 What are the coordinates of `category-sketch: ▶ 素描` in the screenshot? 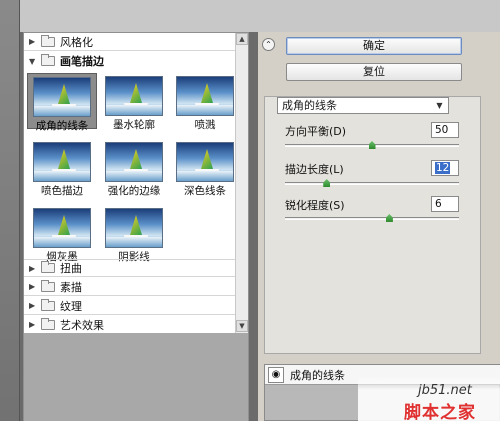 It's located at (130, 287).